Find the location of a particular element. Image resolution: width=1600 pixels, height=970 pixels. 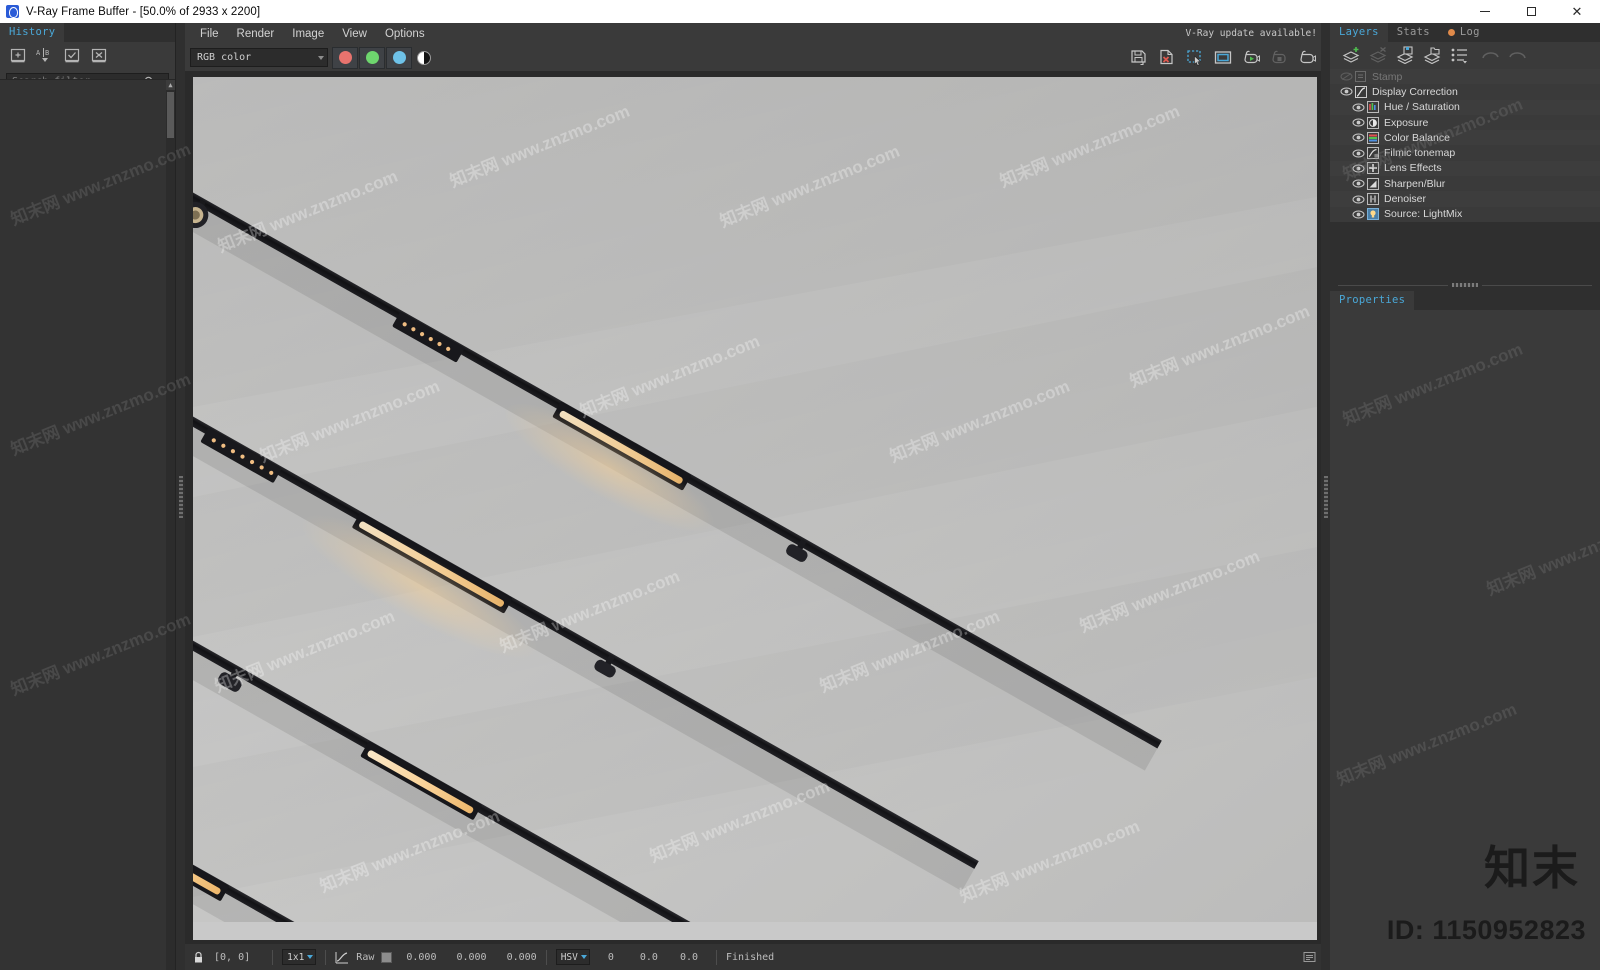

blue-dot-icon is located at coordinates (399, 57).